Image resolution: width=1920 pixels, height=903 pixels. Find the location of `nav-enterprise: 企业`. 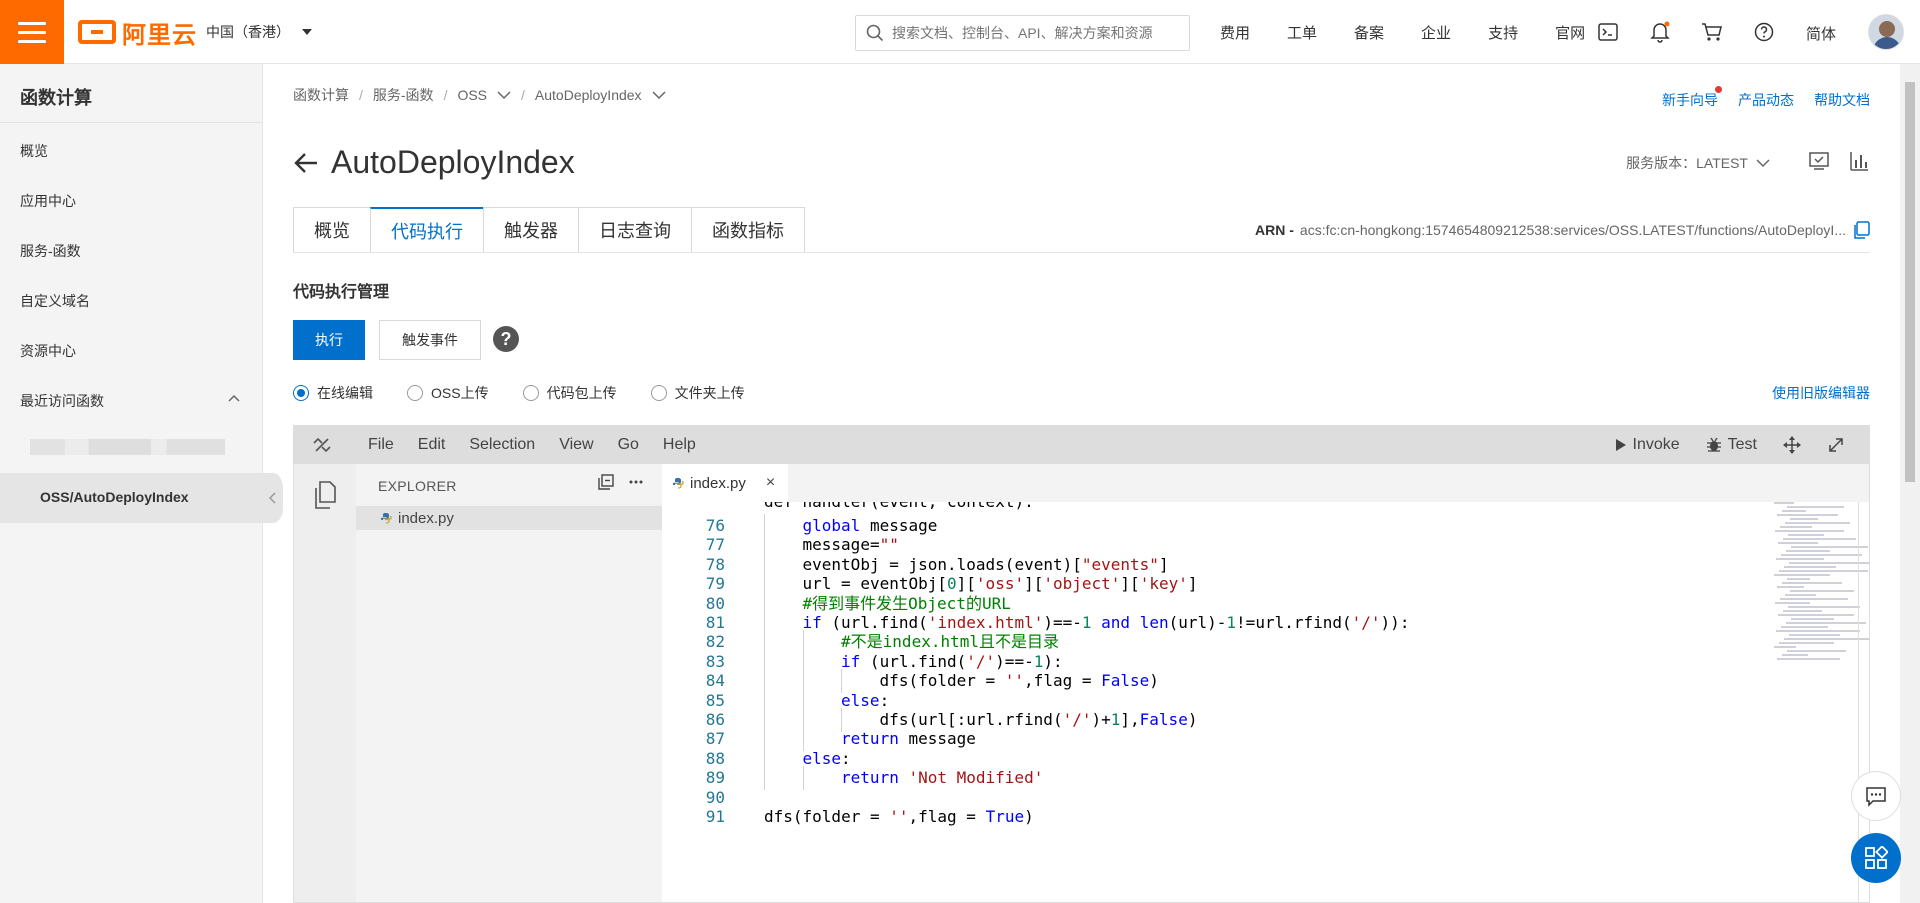

nav-enterprise: 企业 is located at coordinates (1436, 32).